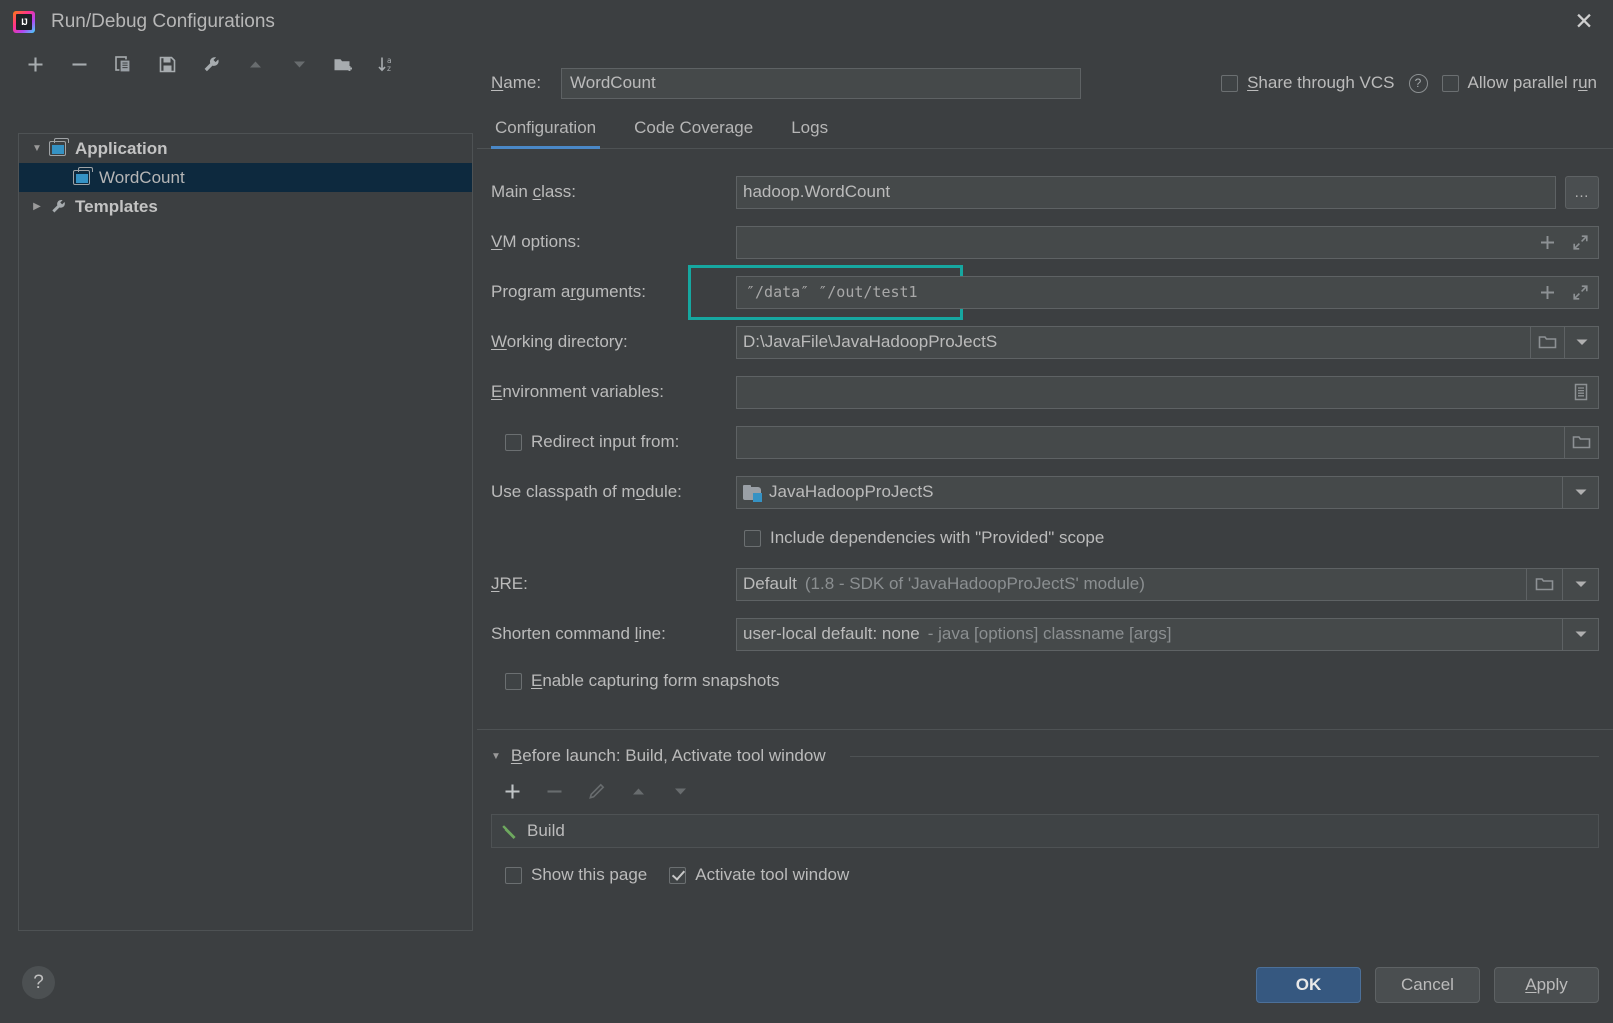 The width and height of the screenshot is (1613, 1023). Describe the element at coordinates (1149, 492) in the screenshot. I see `classpath-module-combobox: JavaHadoopProJectS` at that location.